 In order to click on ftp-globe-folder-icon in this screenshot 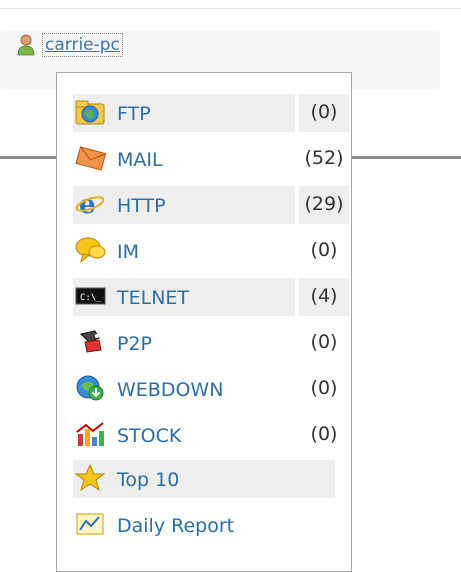, I will do `click(90, 112)`.